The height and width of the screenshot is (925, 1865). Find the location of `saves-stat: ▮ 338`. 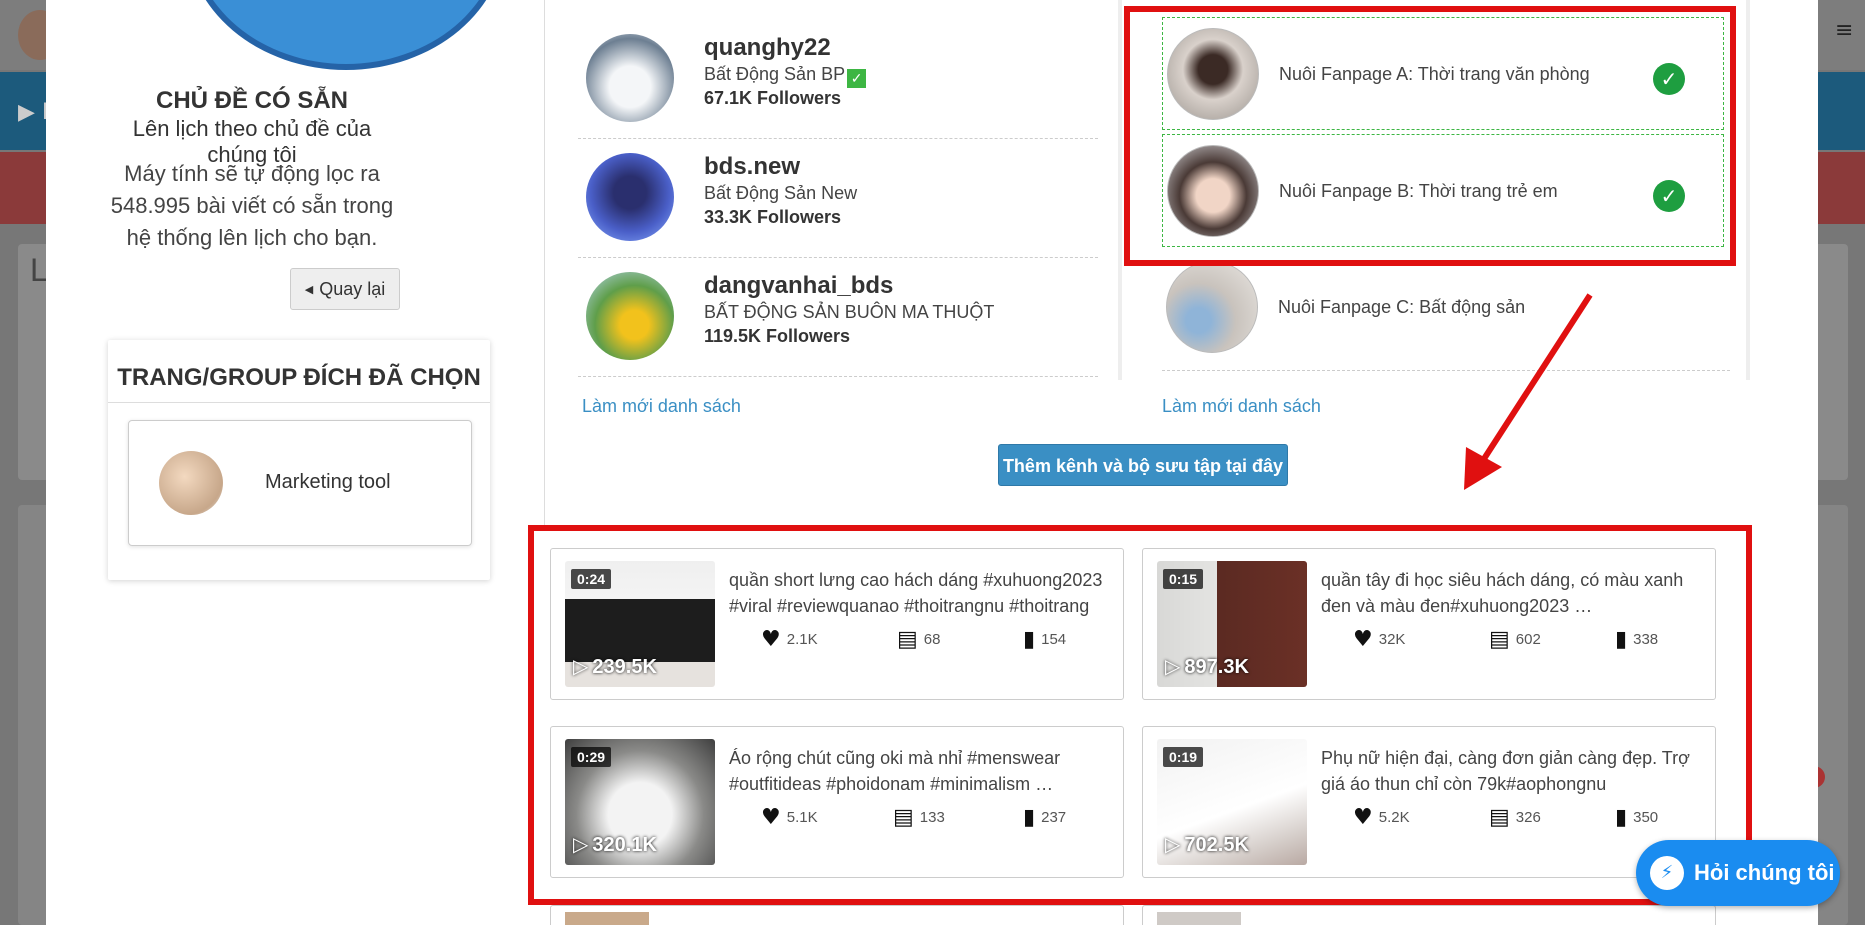

saves-stat: ▮ 338 is located at coordinates (1636, 639).